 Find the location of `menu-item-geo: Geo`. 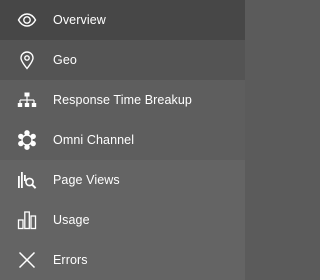

menu-item-geo: Geo is located at coordinates (122, 60).